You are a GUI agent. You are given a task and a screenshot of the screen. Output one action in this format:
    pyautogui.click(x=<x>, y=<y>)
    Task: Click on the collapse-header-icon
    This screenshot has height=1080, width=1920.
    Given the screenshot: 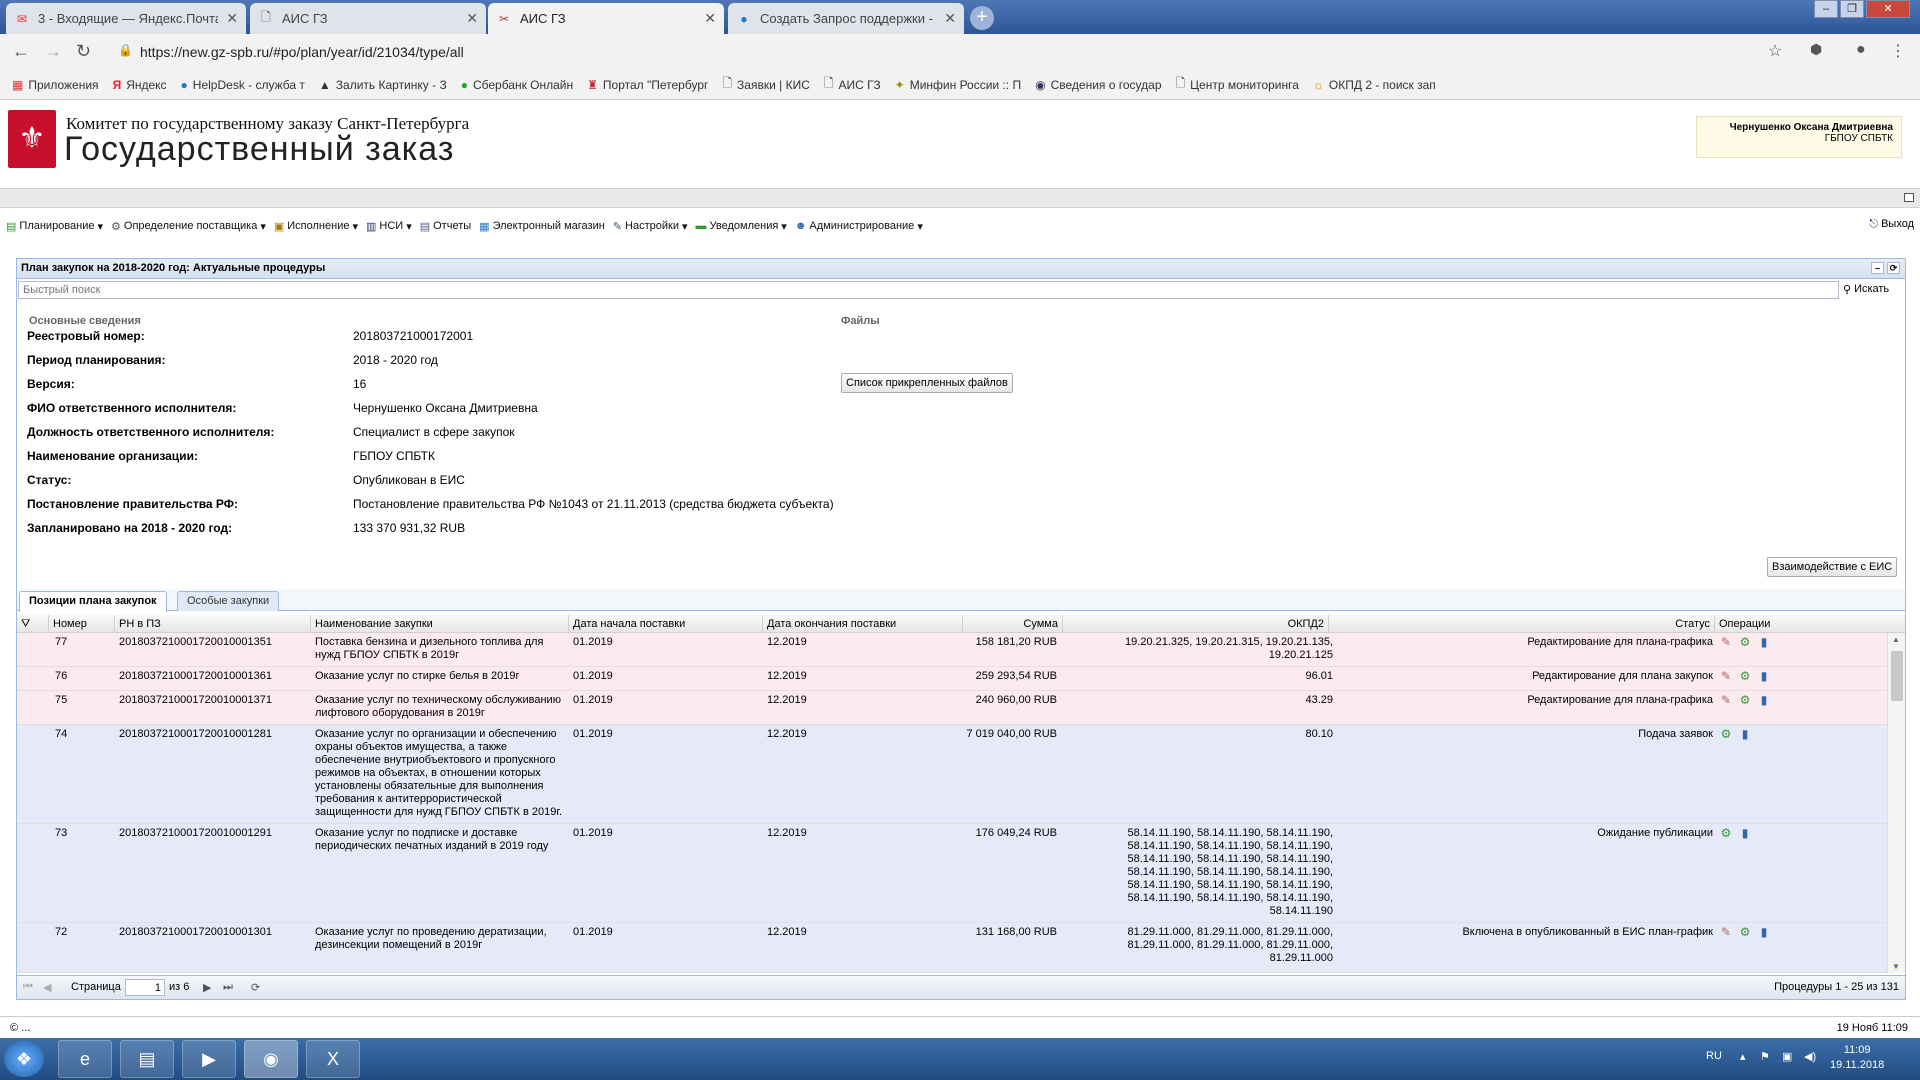 What is the action you would take?
    pyautogui.click(x=1909, y=197)
    